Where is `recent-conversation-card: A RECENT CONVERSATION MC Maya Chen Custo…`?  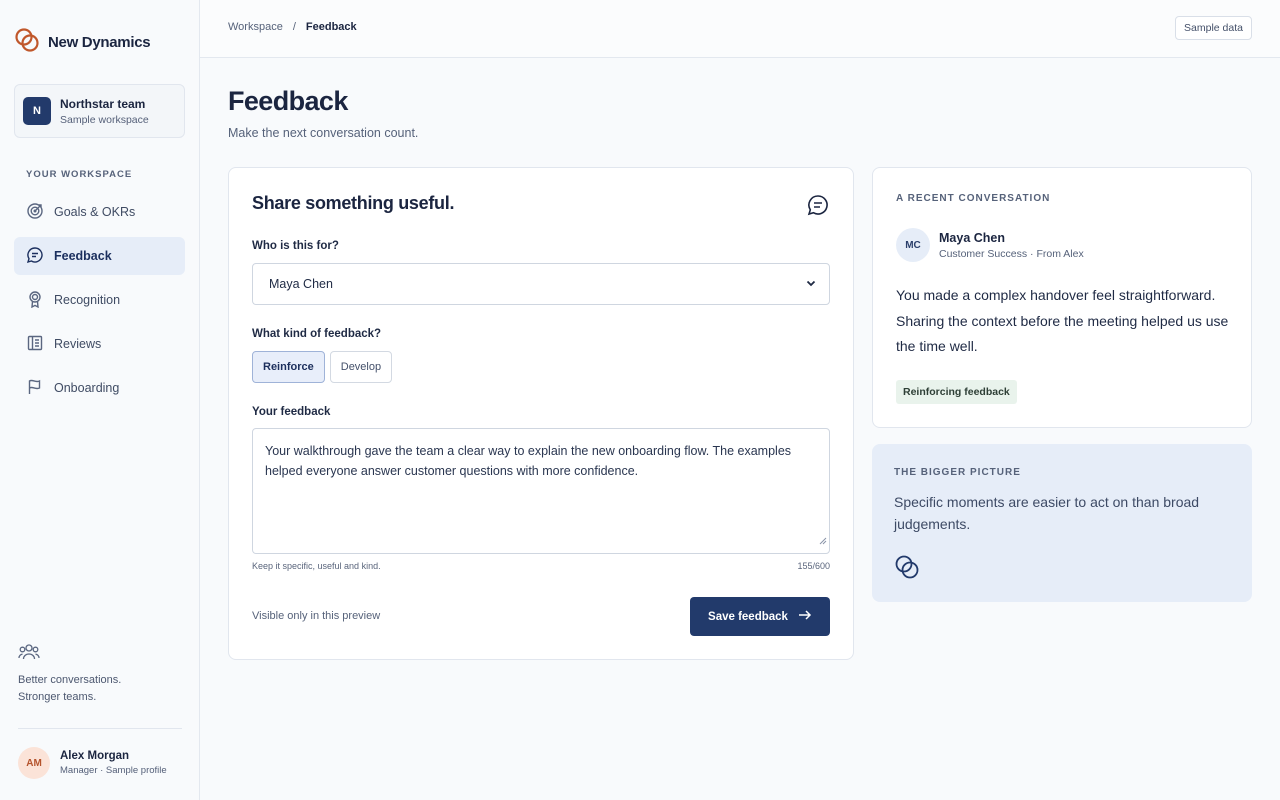
recent-conversation-card: A RECENT CONVERSATION MC Maya Chen Custo… is located at coordinates (1062, 297).